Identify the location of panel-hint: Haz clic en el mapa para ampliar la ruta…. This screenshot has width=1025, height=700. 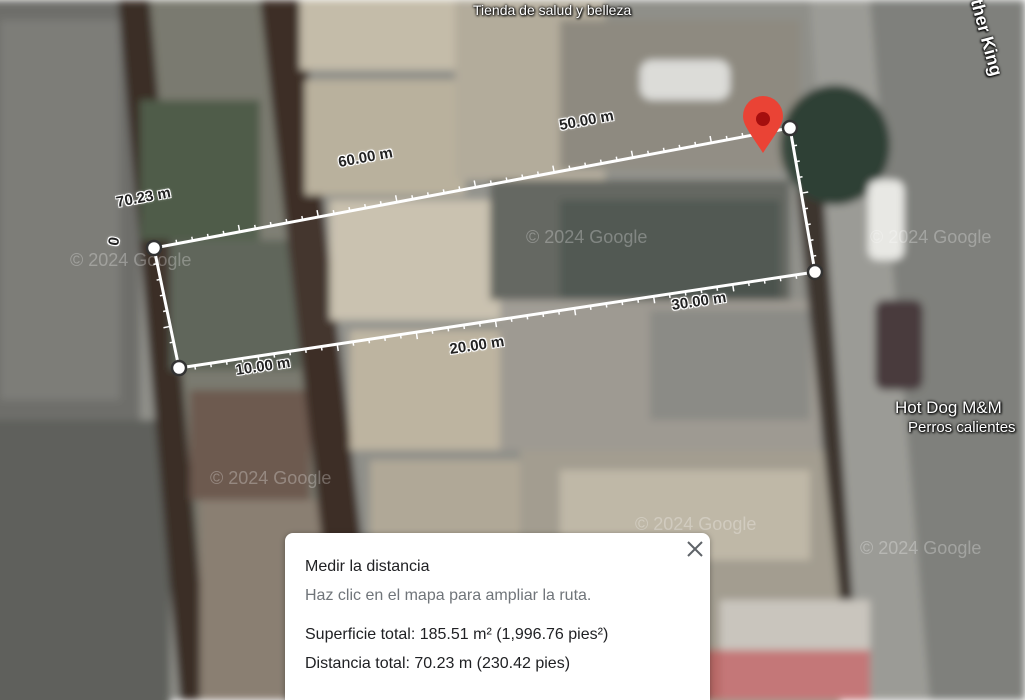
(448, 595).